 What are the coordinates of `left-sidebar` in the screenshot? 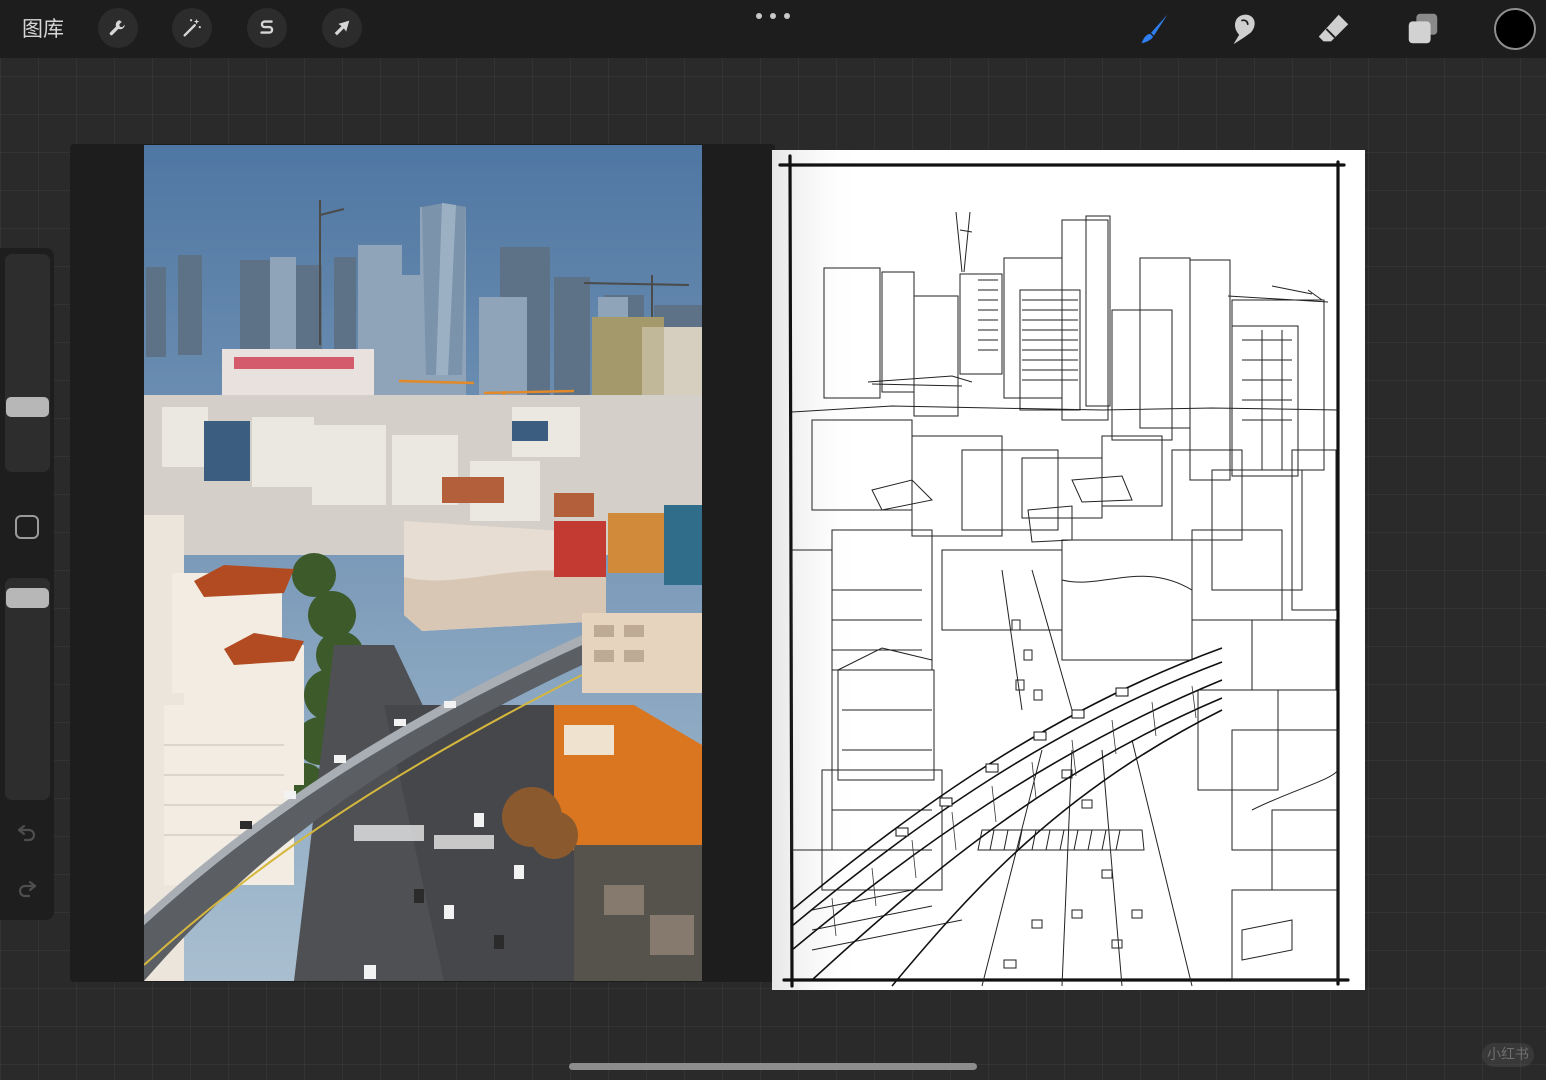 It's located at (27, 584).